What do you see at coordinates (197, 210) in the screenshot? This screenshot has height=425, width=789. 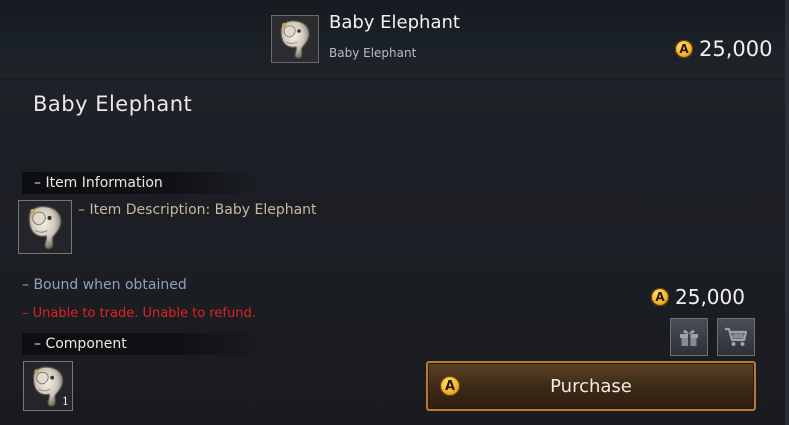 I see `item-description: – Item Description: Baby Elephant` at bounding box center [197, 210].